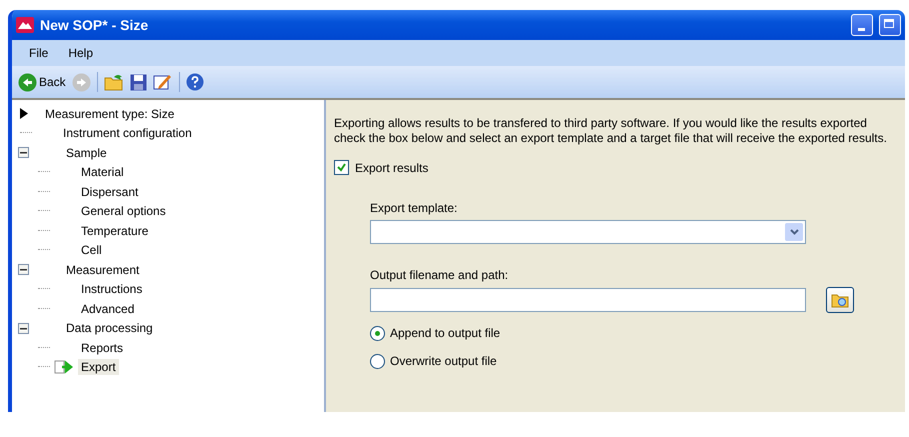 The image size is (909, 437). I want to click on open-button, so click(114, 82).